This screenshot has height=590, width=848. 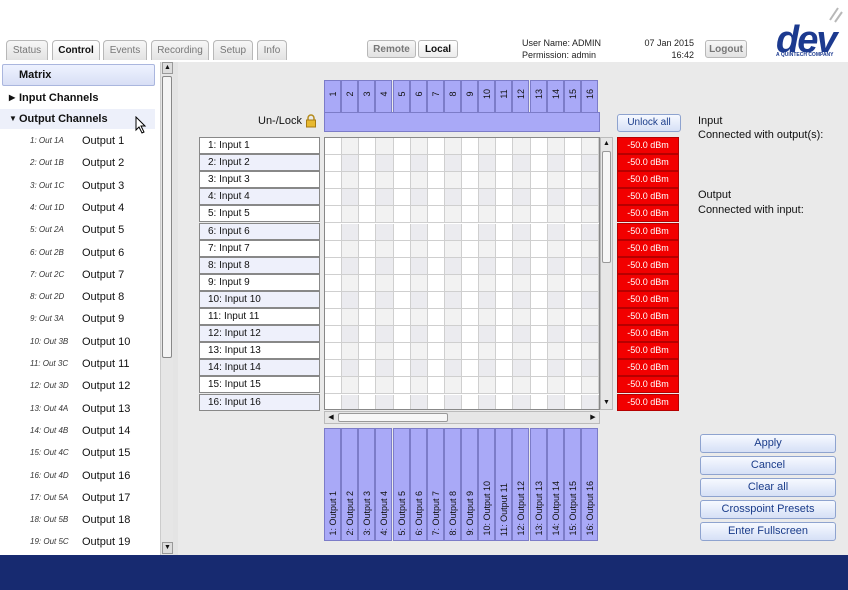 I want to click on tab-control: Control, so click(x=76, y=50).